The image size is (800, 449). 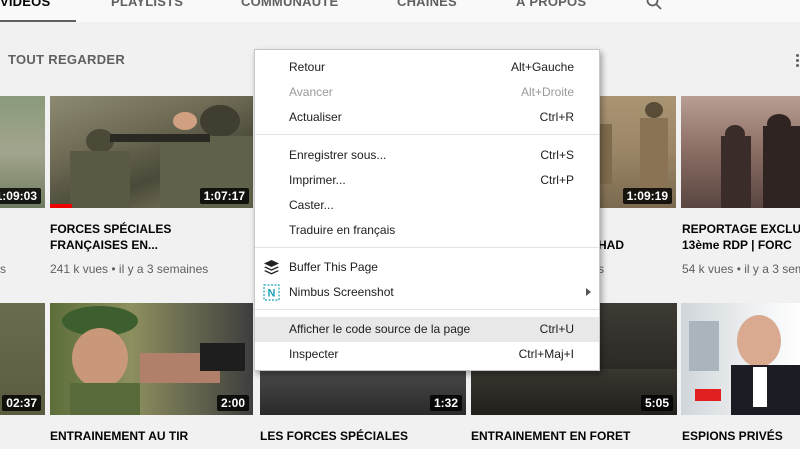 I want to click on tab-about: À PROPOS, so click(x=551, y=4).